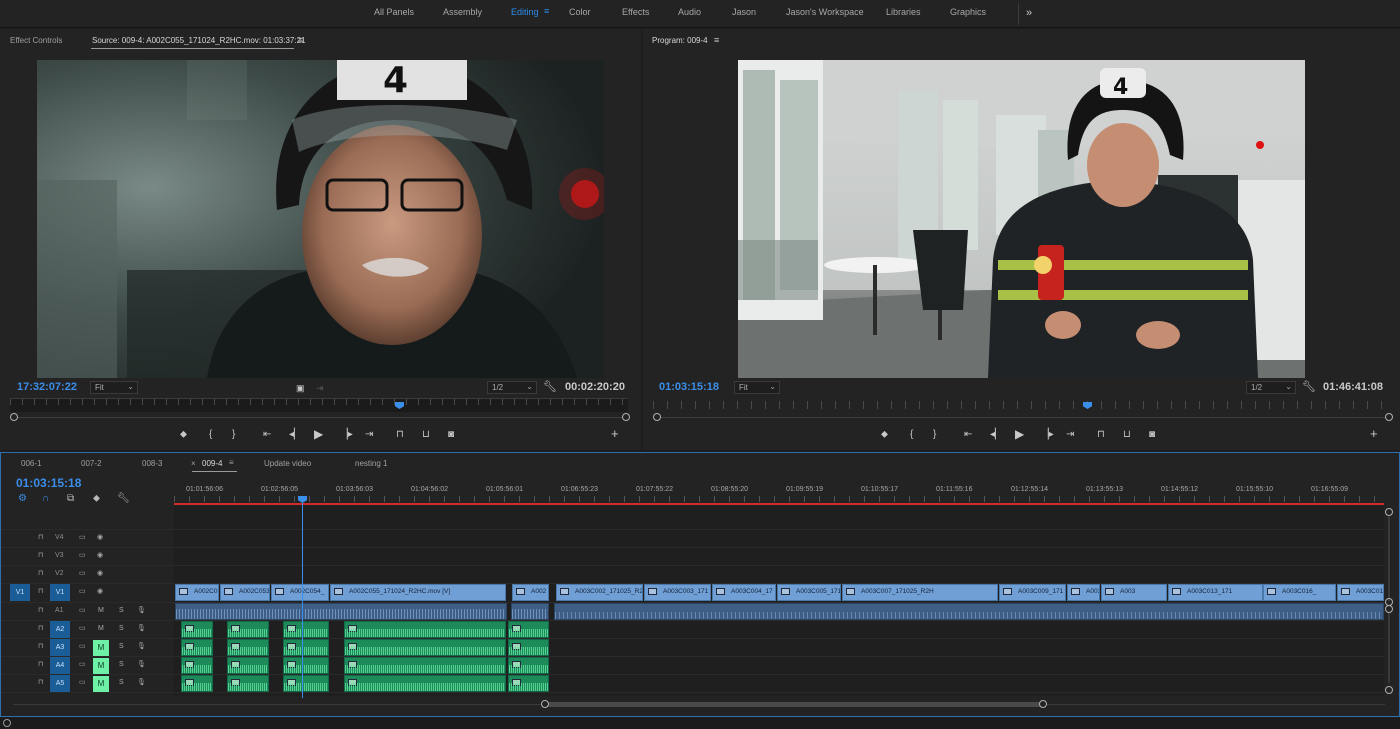  What do you see at coordinates (677, 592) in the screenshot?
I see `video-clip: A003C003_171` at bounding box center [677, 592].